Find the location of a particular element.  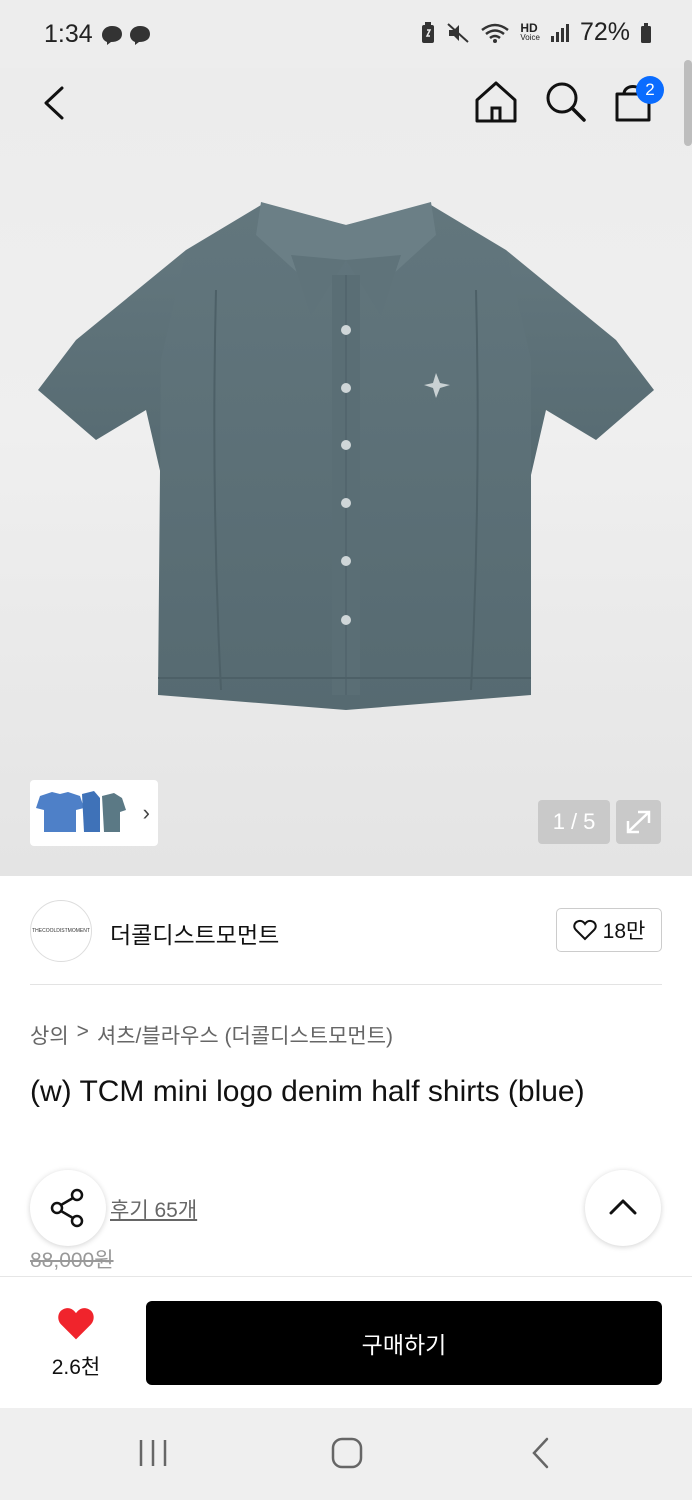

bottom-action-bar: 2.6천 구매하기 is located at coordinates (346, 1342).